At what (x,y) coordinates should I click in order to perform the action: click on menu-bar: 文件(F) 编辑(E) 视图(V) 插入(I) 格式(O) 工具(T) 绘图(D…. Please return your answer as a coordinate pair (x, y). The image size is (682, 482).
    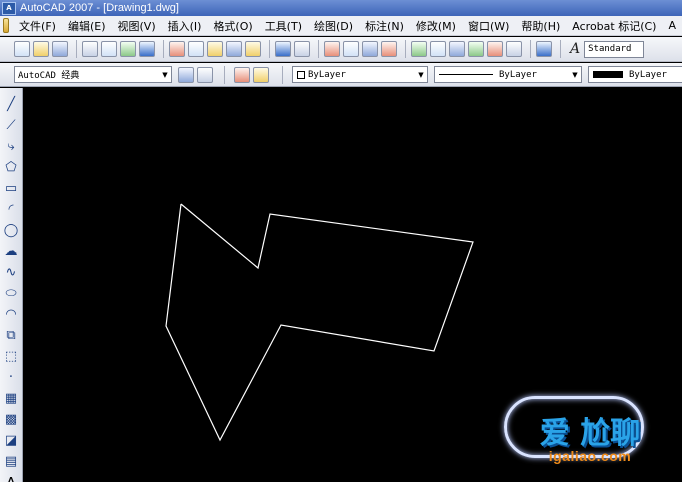
    Looking at the image, I should click on (341, 26).